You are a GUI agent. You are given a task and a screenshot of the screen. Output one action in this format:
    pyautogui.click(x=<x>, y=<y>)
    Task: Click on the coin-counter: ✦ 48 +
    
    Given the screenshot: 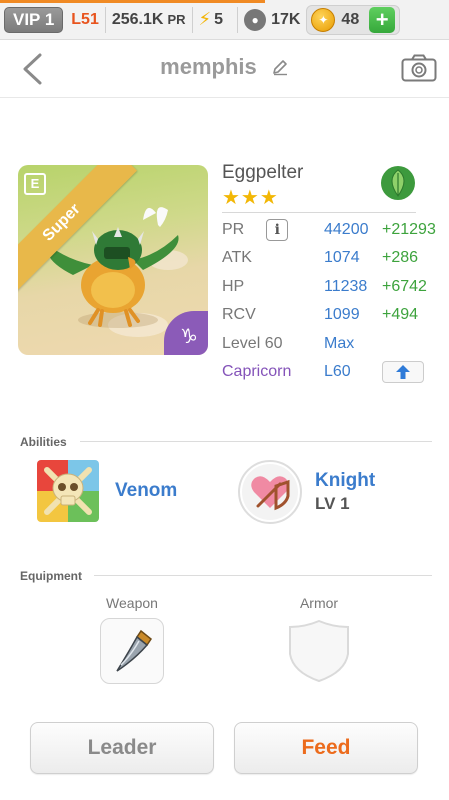 What is the action you would take?
    pyautogui.click(x=353, y=19)
    